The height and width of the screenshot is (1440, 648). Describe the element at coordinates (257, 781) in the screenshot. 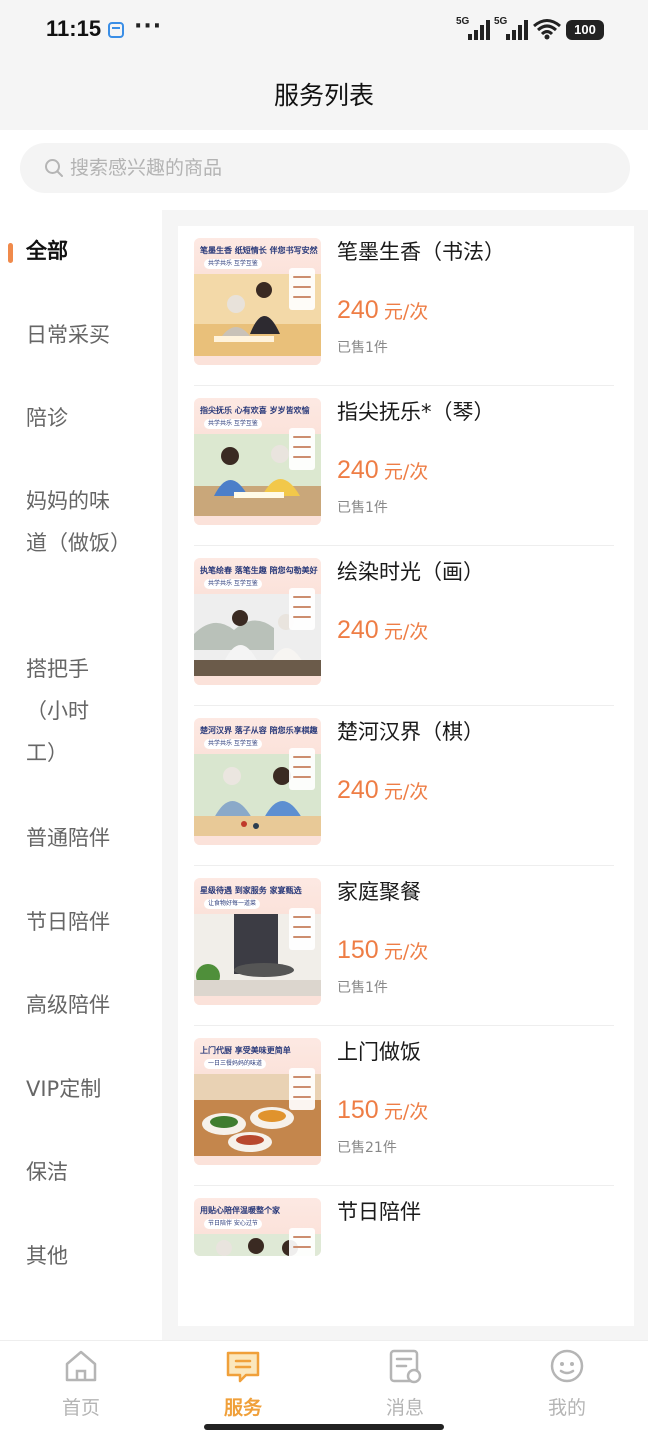

I see `product-image: 楚河汉界 落子从容 陪您乐享棋趣 共学共乐 互学互鉴` at that location.